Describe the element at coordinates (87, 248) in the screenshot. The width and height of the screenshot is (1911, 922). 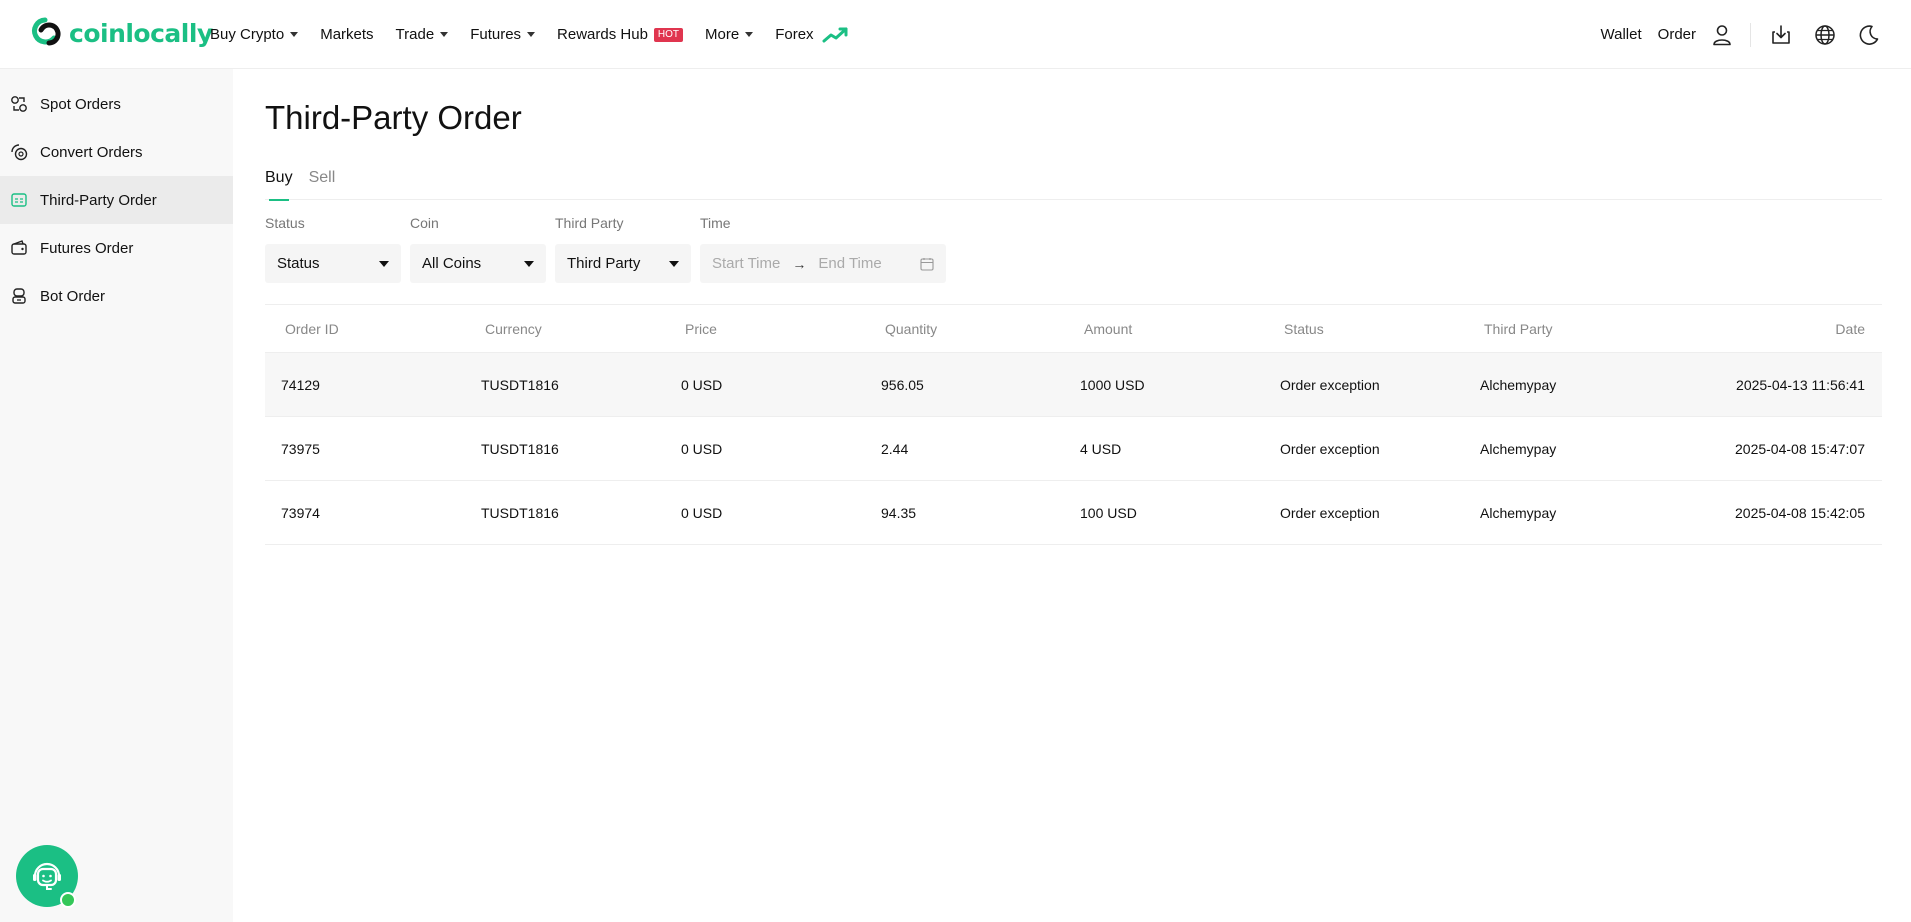
I see `sidebar-item-label: Futures Order` at that location.